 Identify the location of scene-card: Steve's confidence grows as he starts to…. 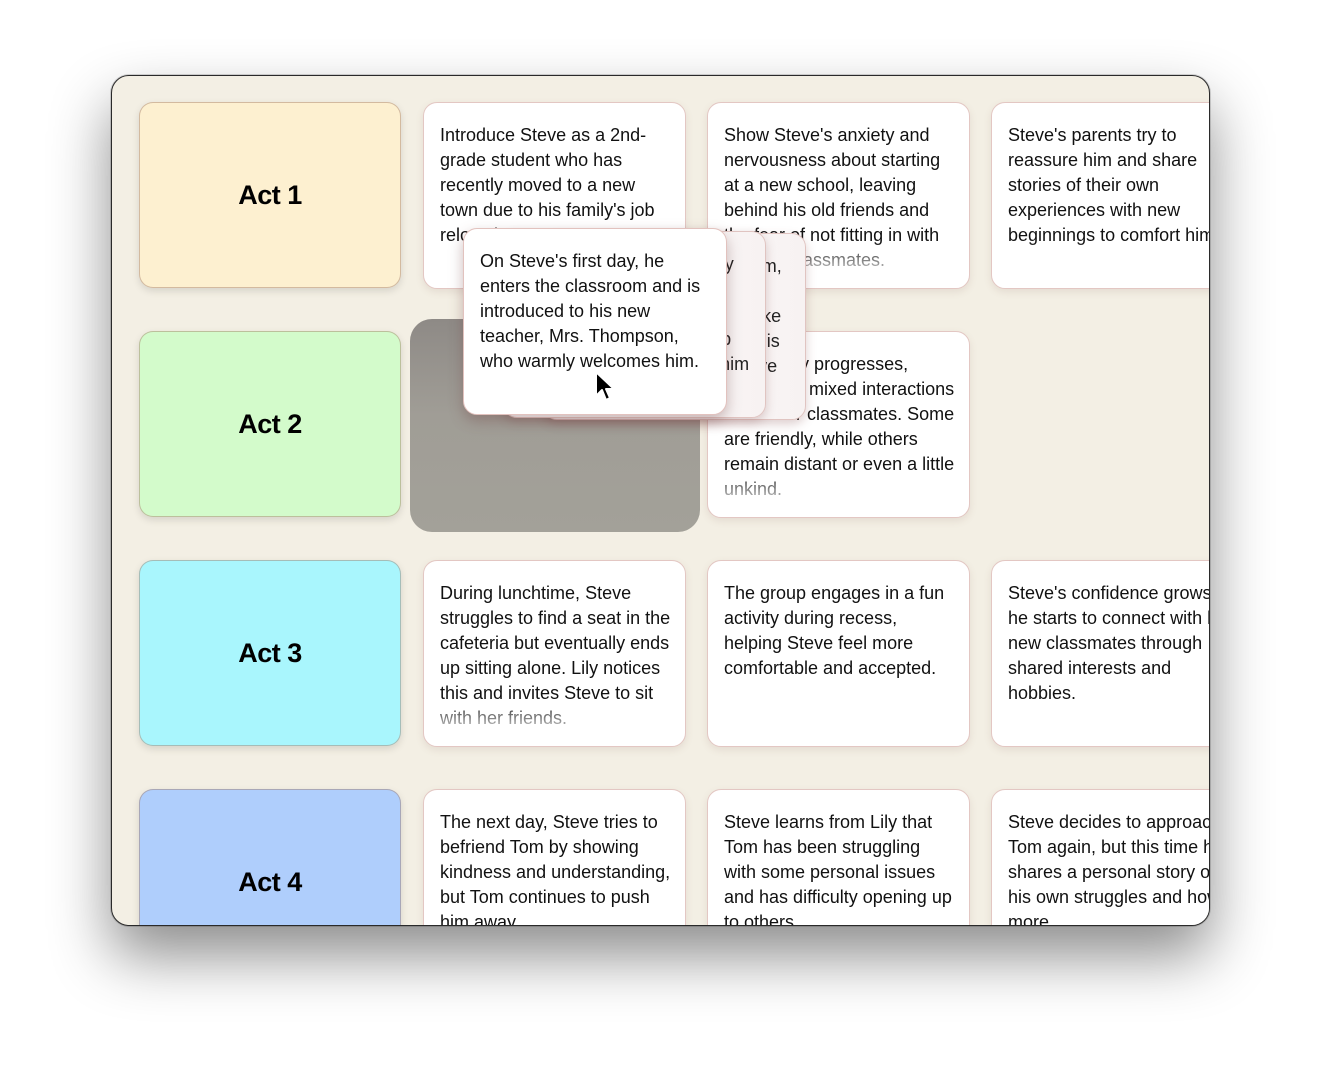
(1100, 653).